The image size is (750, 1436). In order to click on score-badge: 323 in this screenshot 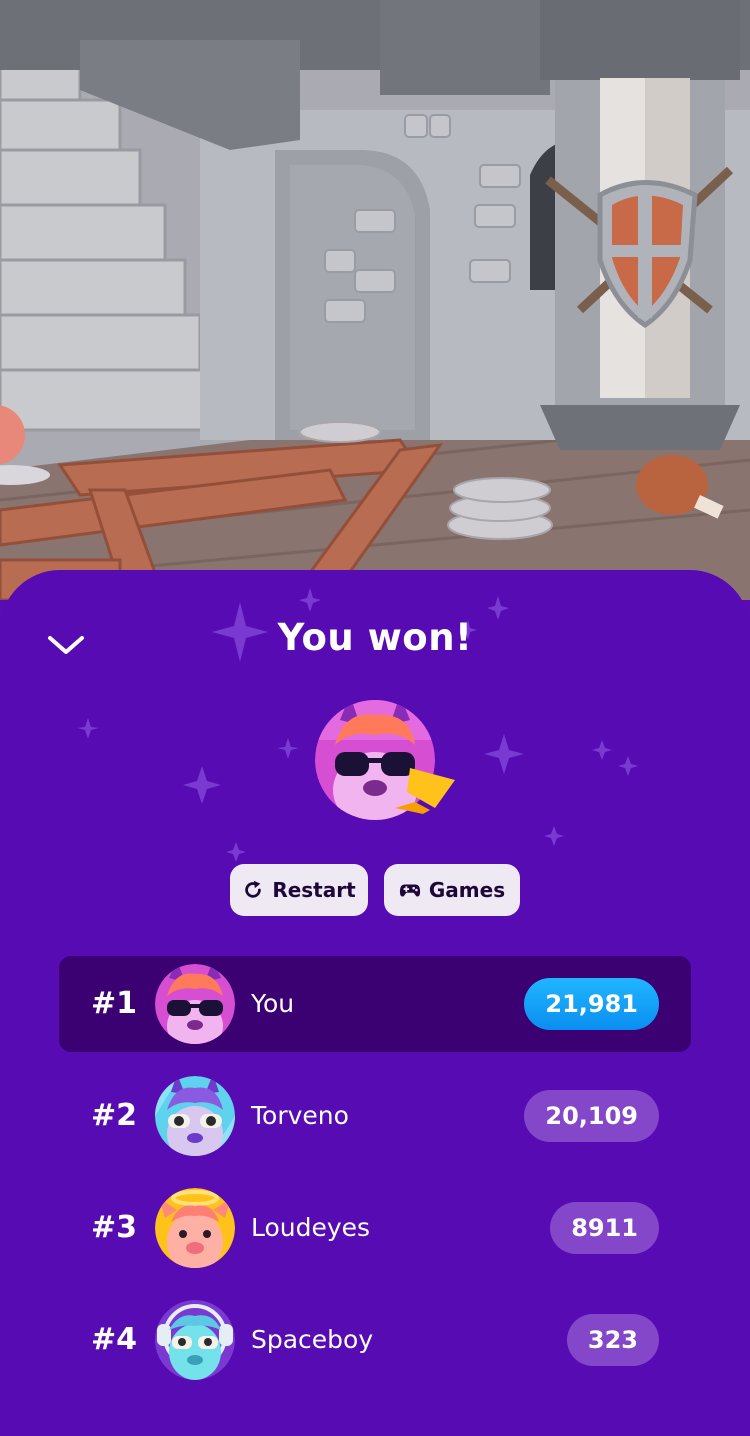, I will do `click(612, 1340)`.